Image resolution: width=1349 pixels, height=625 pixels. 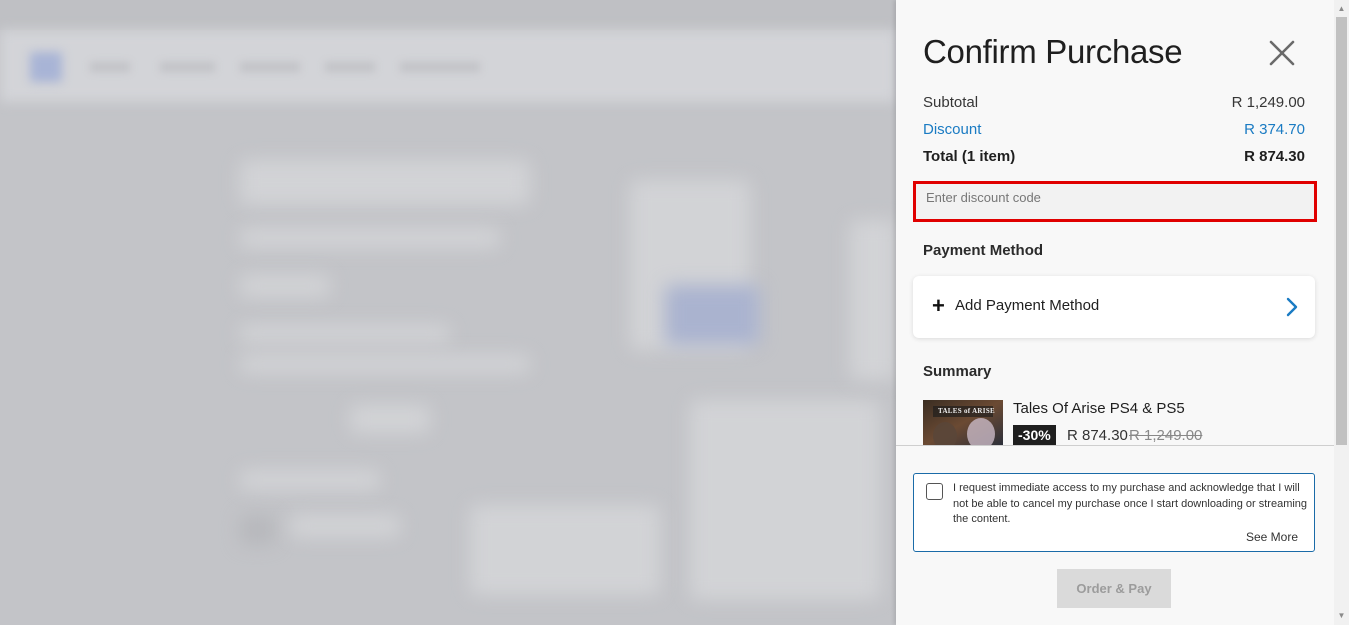 What do you see at coordinates (1114, 129) in the screenshot?
I see `discount-row: Discount R 374.70` at bounding box center [1114, 129].